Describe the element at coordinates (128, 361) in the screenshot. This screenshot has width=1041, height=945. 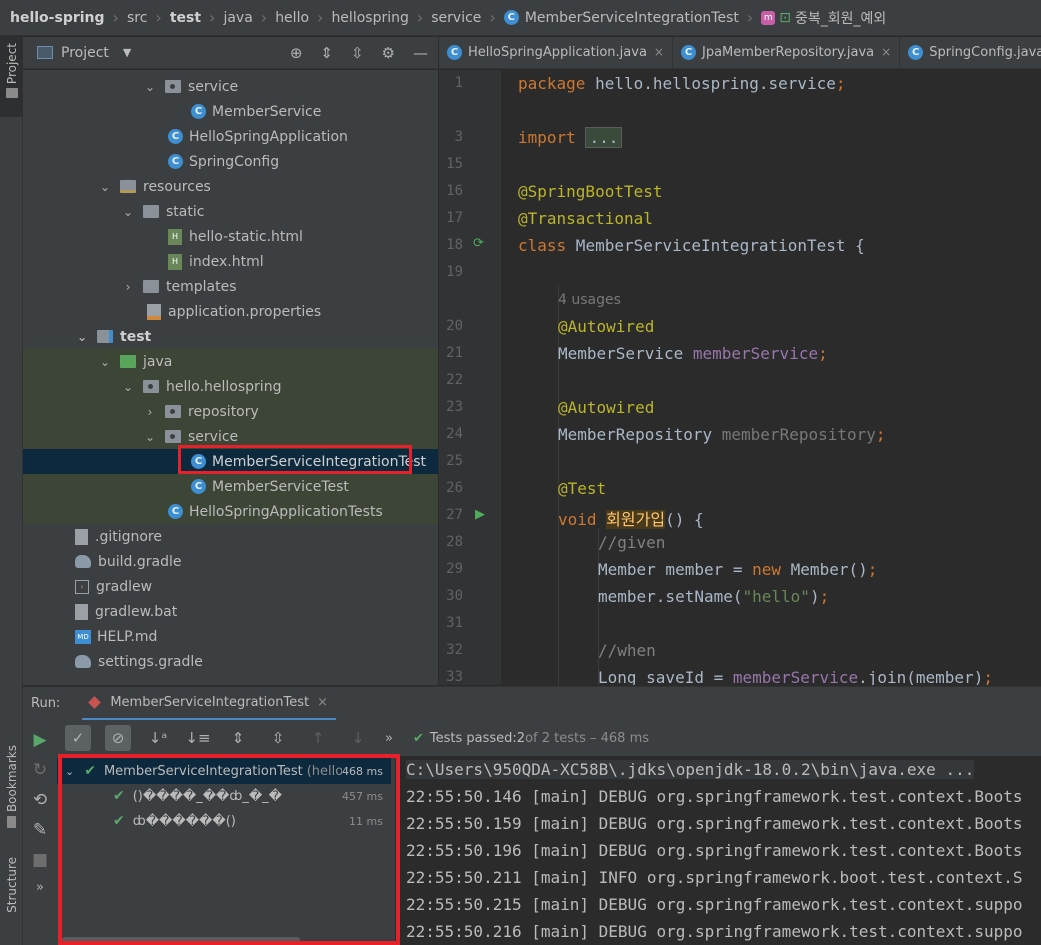
I see `test-source-folder-icon` at that location.